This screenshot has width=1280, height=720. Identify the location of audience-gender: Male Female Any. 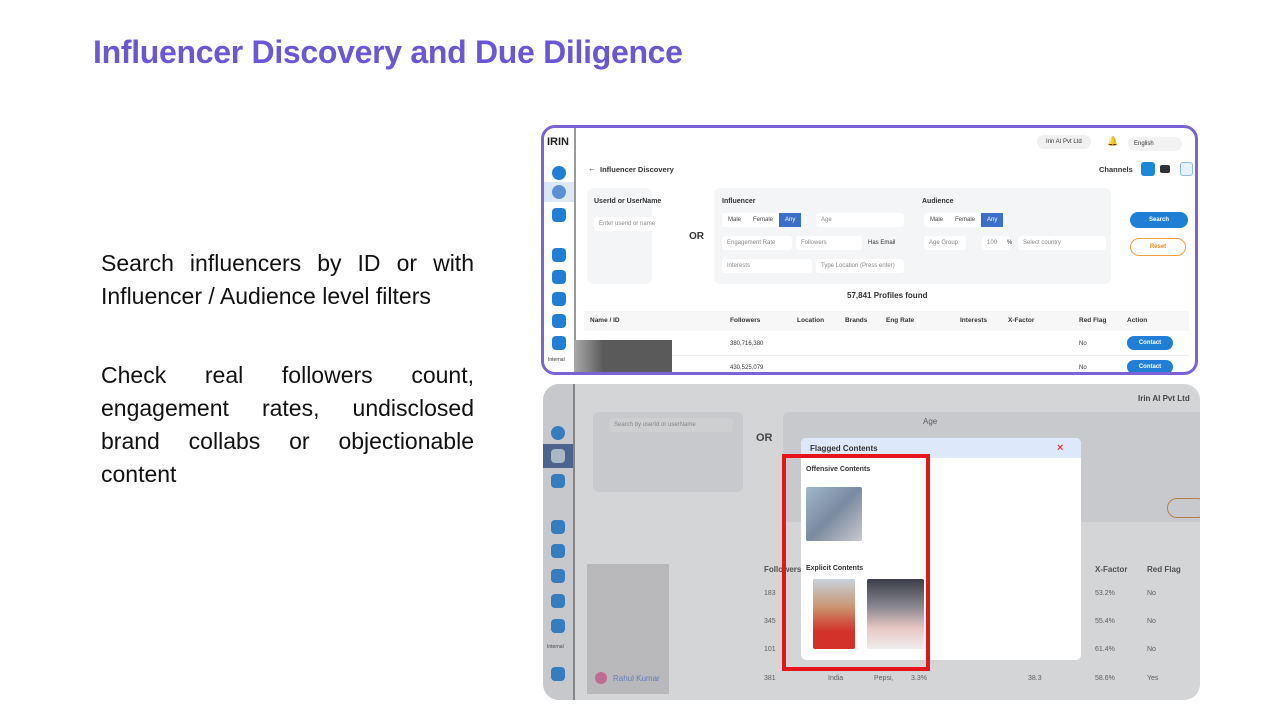
(964, 220).